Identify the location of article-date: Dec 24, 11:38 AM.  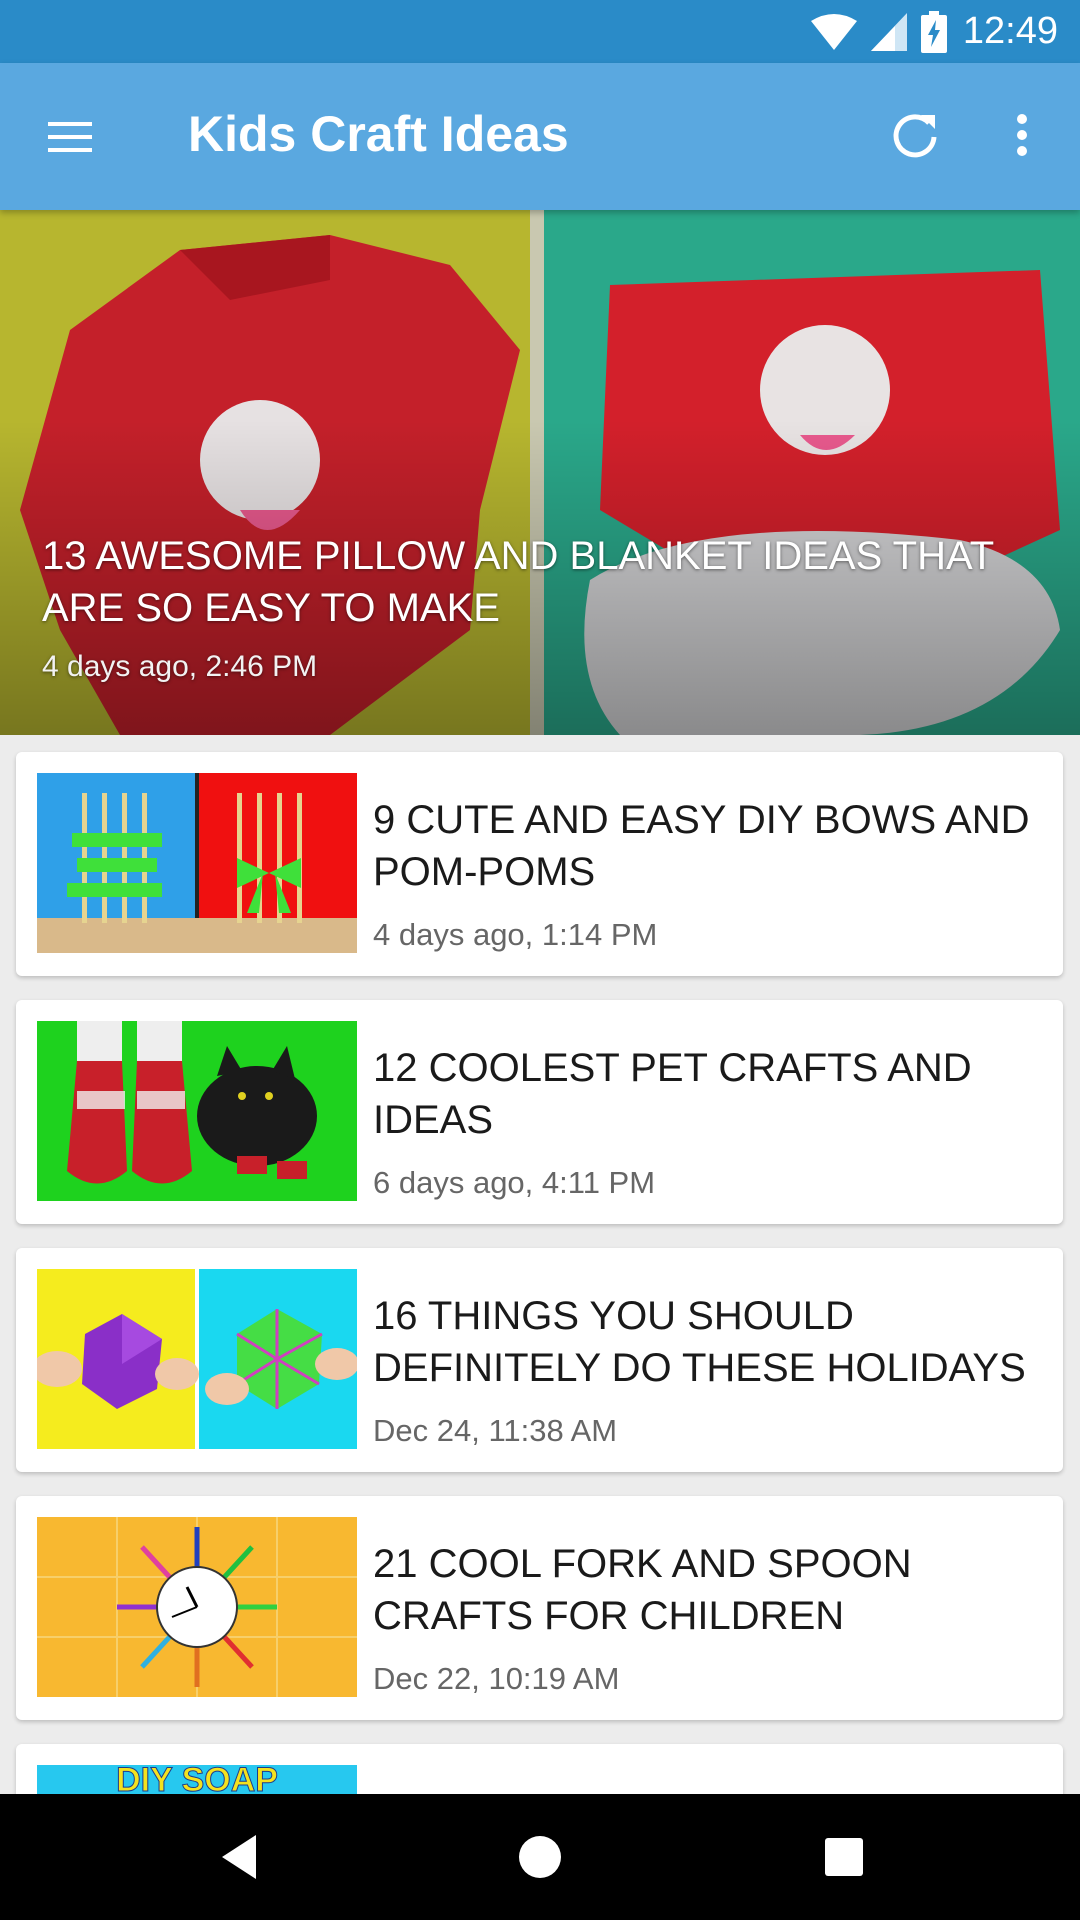
(495, 1430).